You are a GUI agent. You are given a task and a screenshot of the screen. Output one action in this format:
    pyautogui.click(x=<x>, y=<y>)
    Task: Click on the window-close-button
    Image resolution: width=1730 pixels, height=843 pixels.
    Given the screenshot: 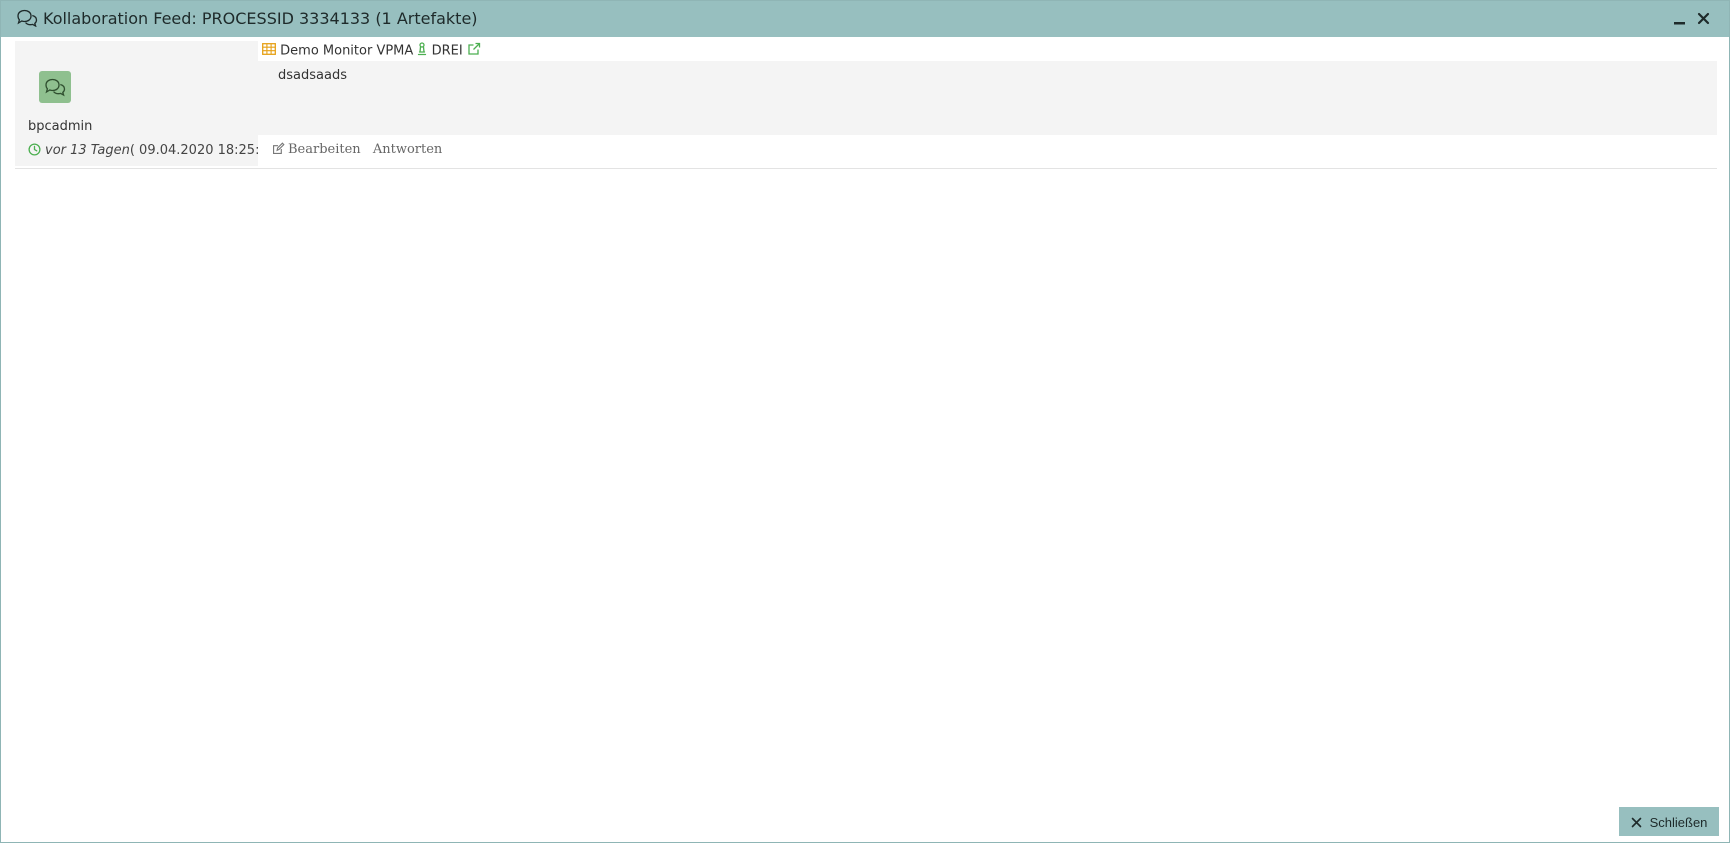 What is the action you would take?
    pyautogui.click(x=1704, y=19)
    